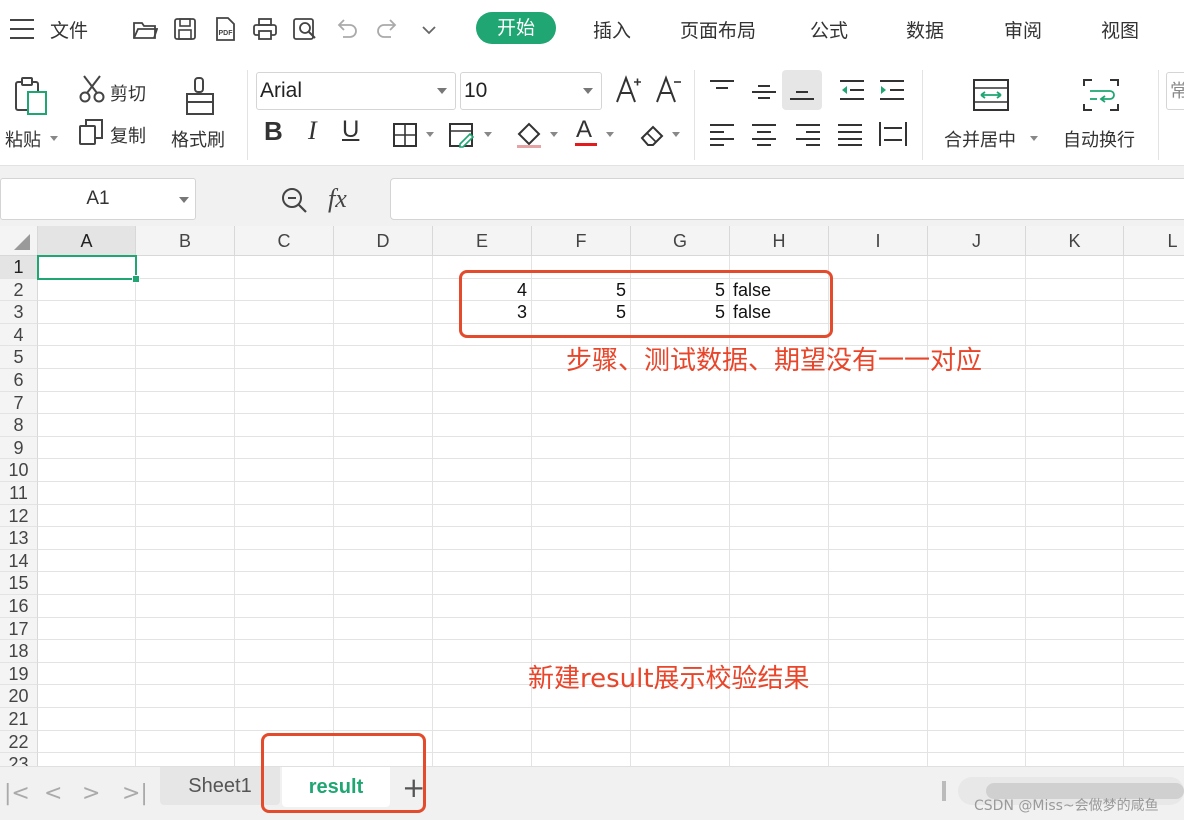  Describe the element at coordinates (135, 793) in the screenshot. I see `last-sheet-icon: >|` at that location.